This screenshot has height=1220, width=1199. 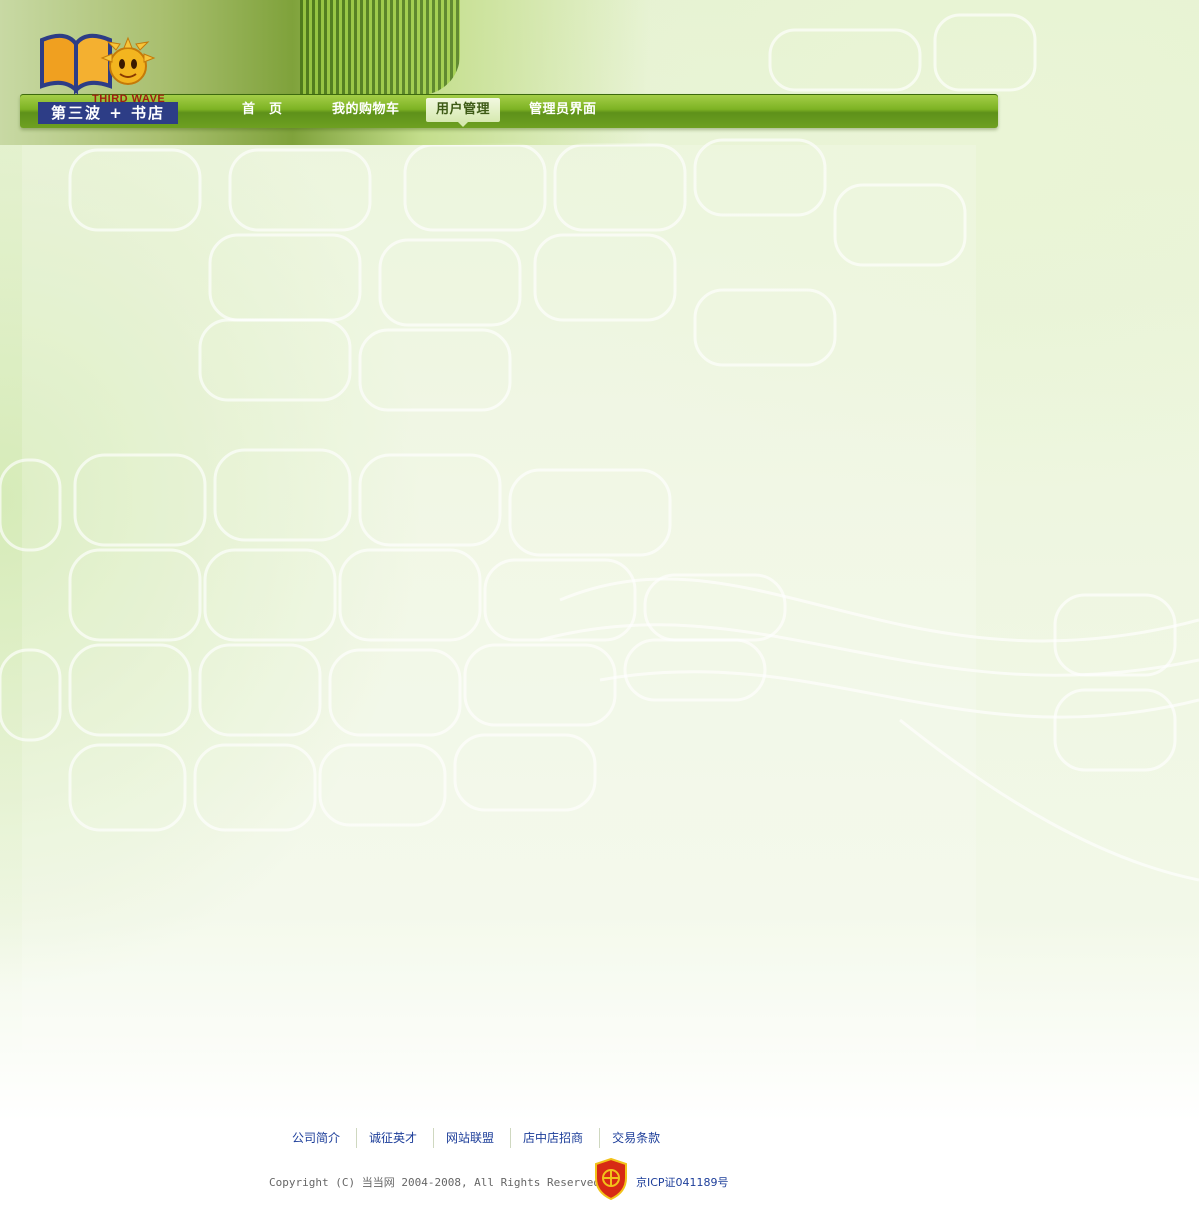 What do you see at coordinates (319, 1138) in the screenshot?
I see `footer-link-about: 公司简介` at bounding box center [319, 1138].